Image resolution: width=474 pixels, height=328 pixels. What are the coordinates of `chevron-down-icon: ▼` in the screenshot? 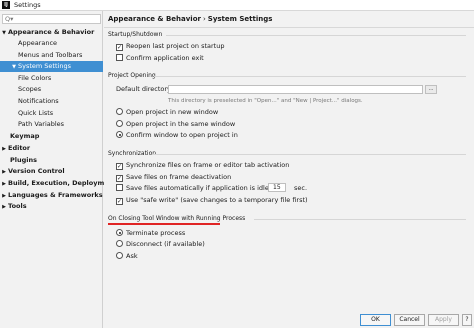 It's located at (14, 67).